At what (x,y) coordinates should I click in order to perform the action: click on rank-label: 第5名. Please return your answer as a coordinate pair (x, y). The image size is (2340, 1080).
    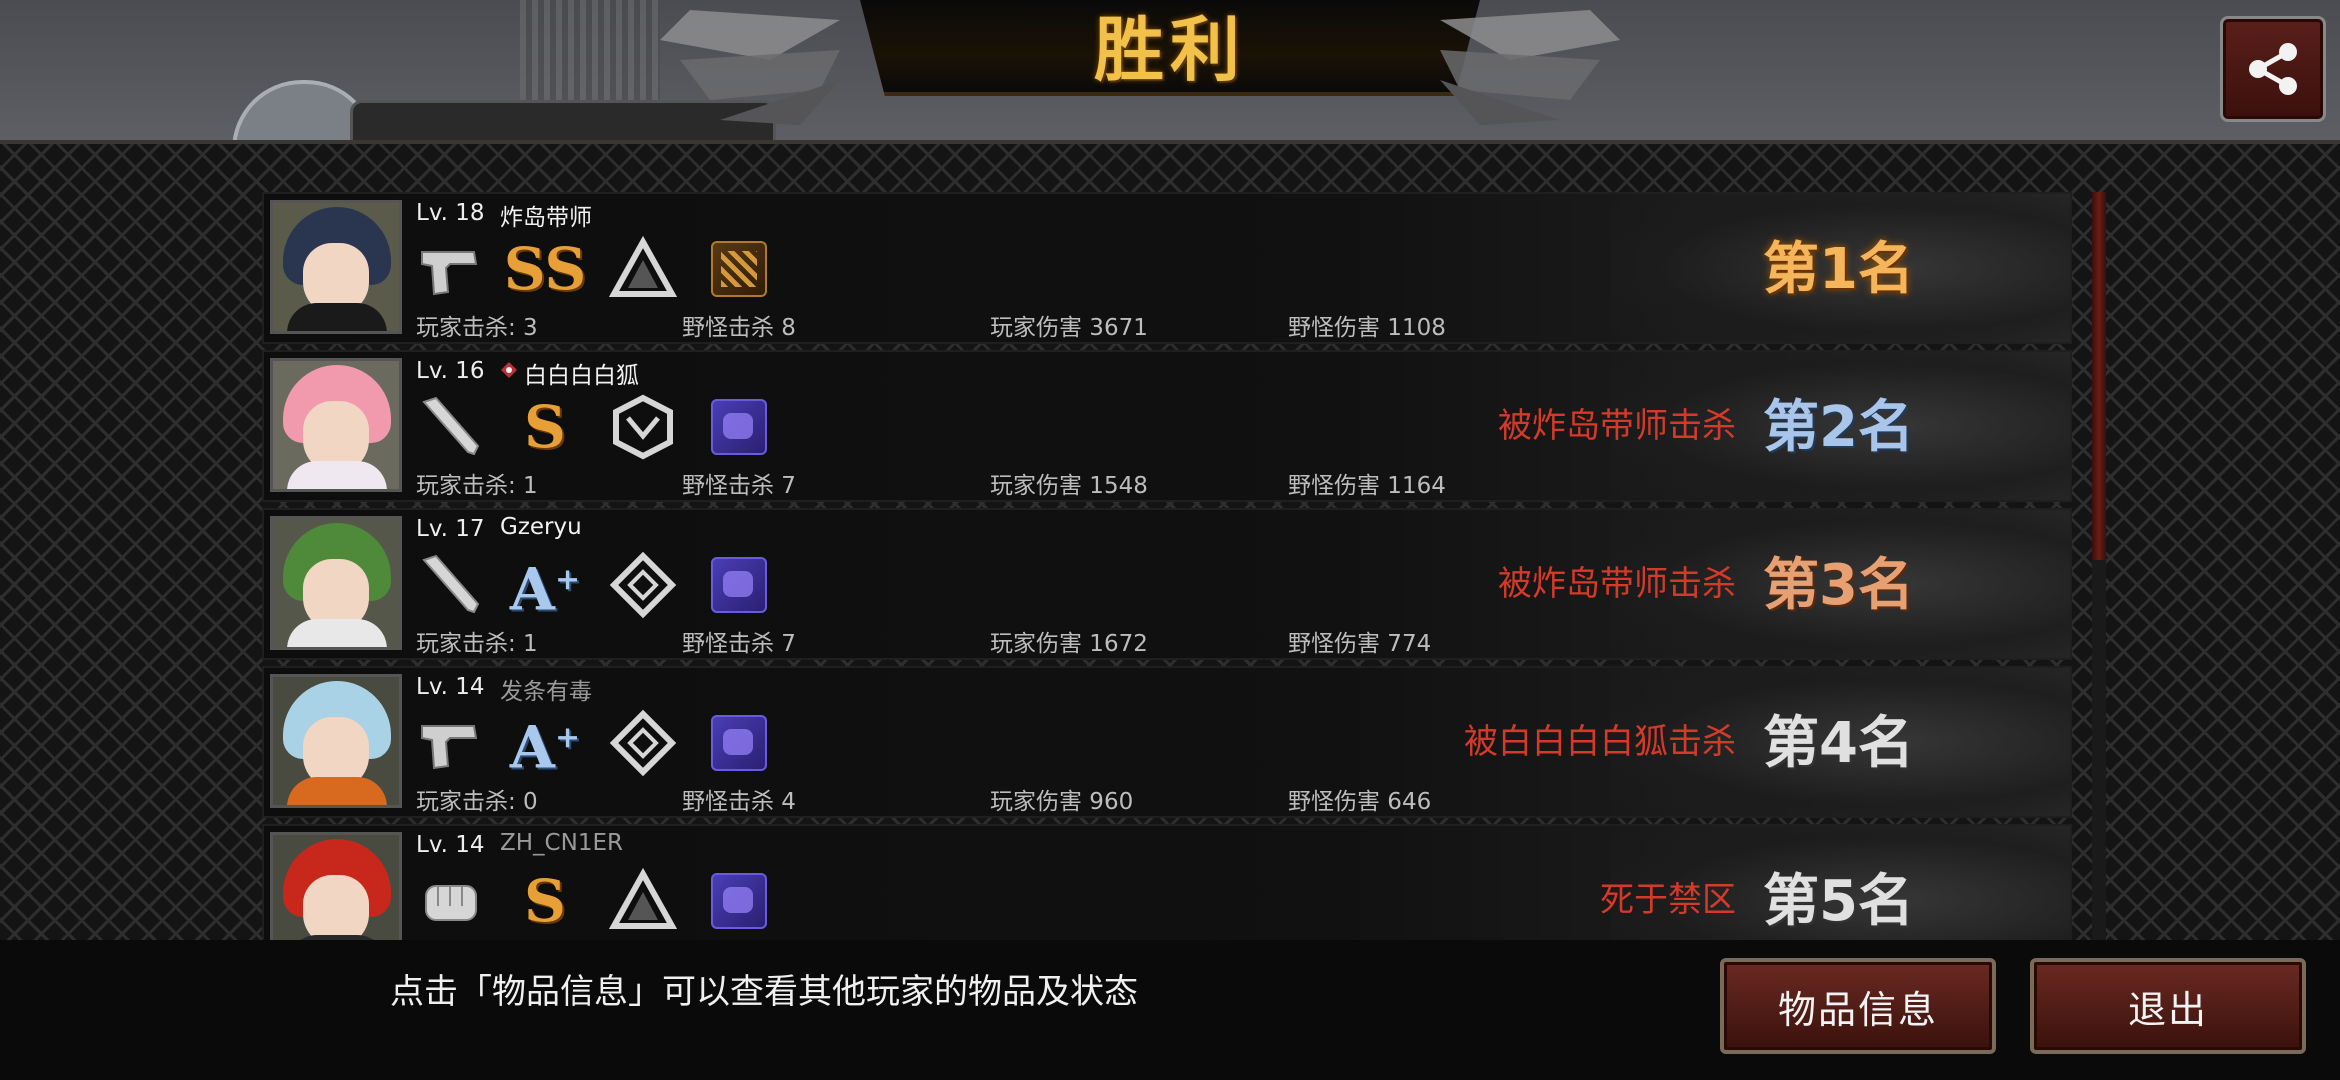
    Looking at the image, I should click on (1838, 901).